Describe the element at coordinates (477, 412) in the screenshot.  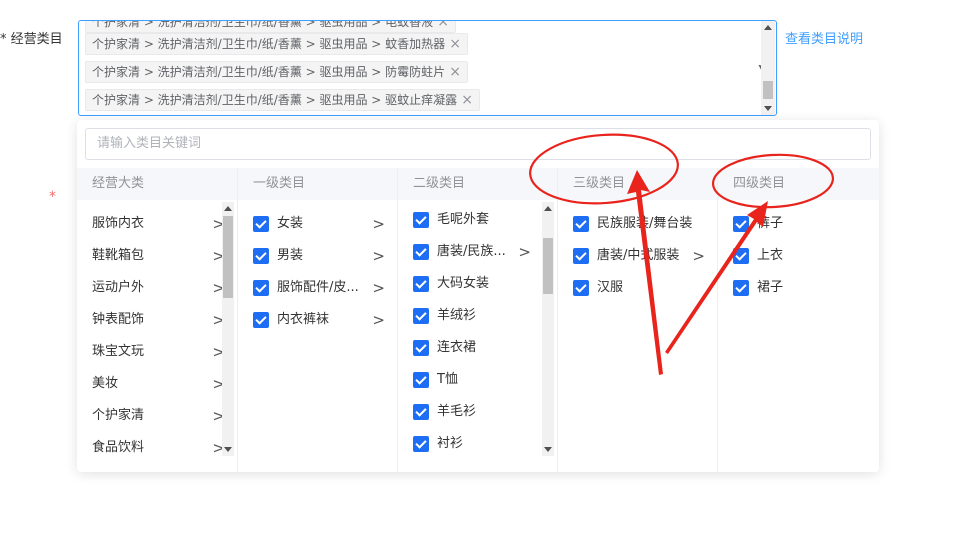
I see `list-item: 羊毛衫` at that location.